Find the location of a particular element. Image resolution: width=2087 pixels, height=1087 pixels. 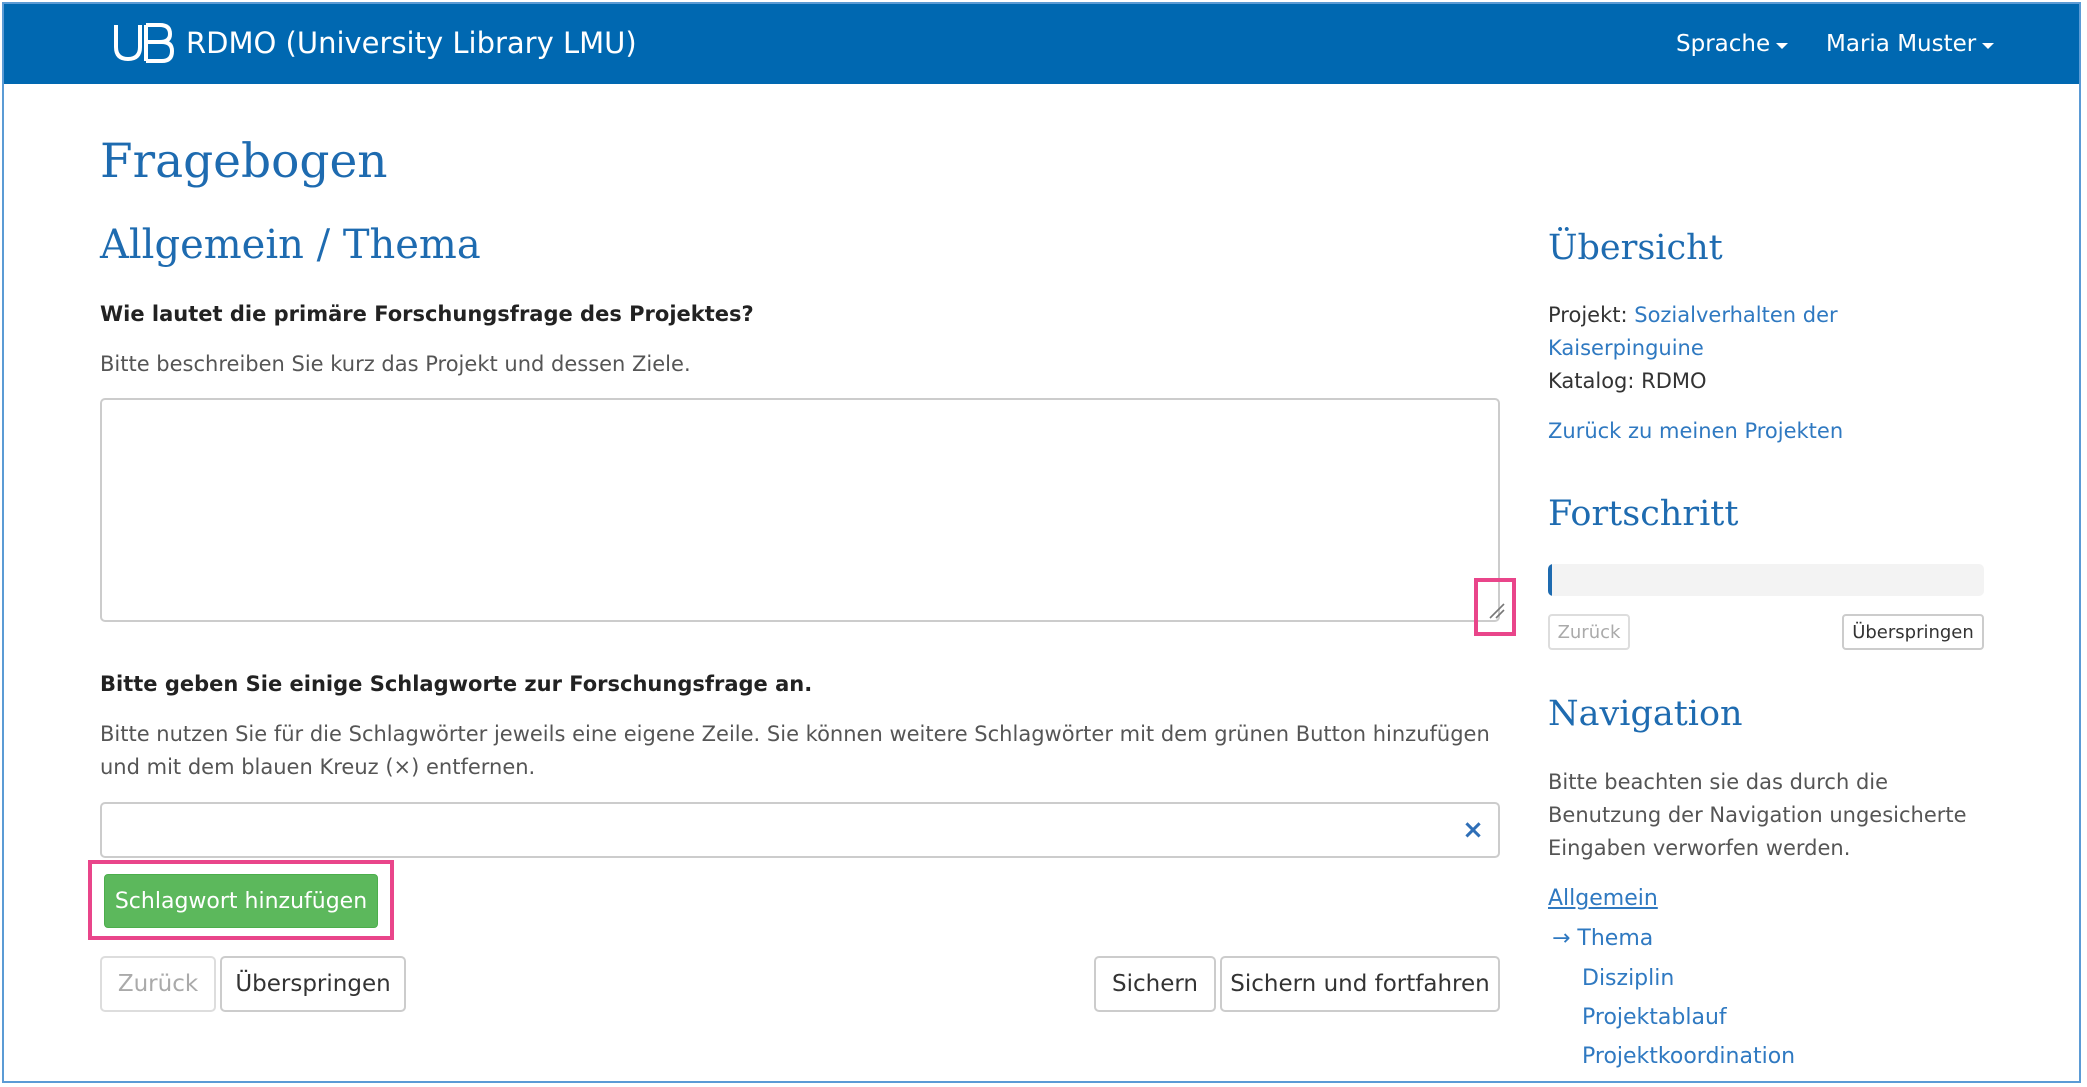

add-keyword-button: Schlagwort hinzufügen is located at coordinates (241, 901).